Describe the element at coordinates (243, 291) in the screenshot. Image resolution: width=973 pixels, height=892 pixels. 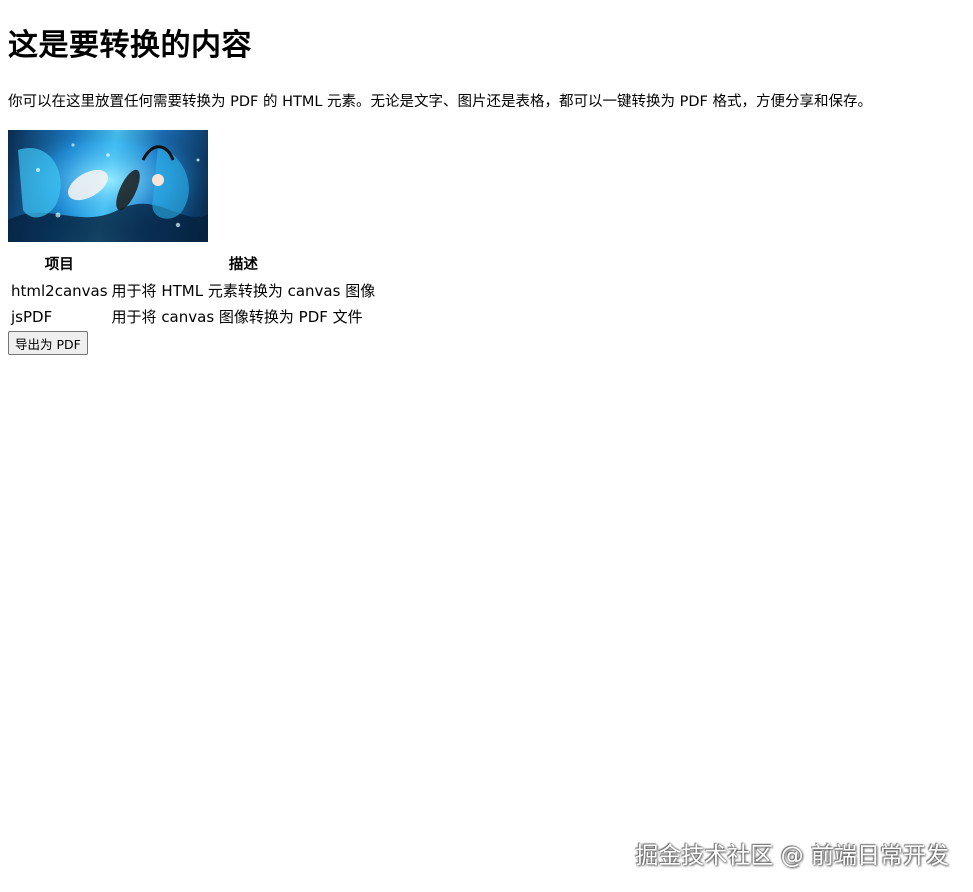
I see `table-cell-description: 用于将 HTML 元素转换为 canvas 图像` at that location.